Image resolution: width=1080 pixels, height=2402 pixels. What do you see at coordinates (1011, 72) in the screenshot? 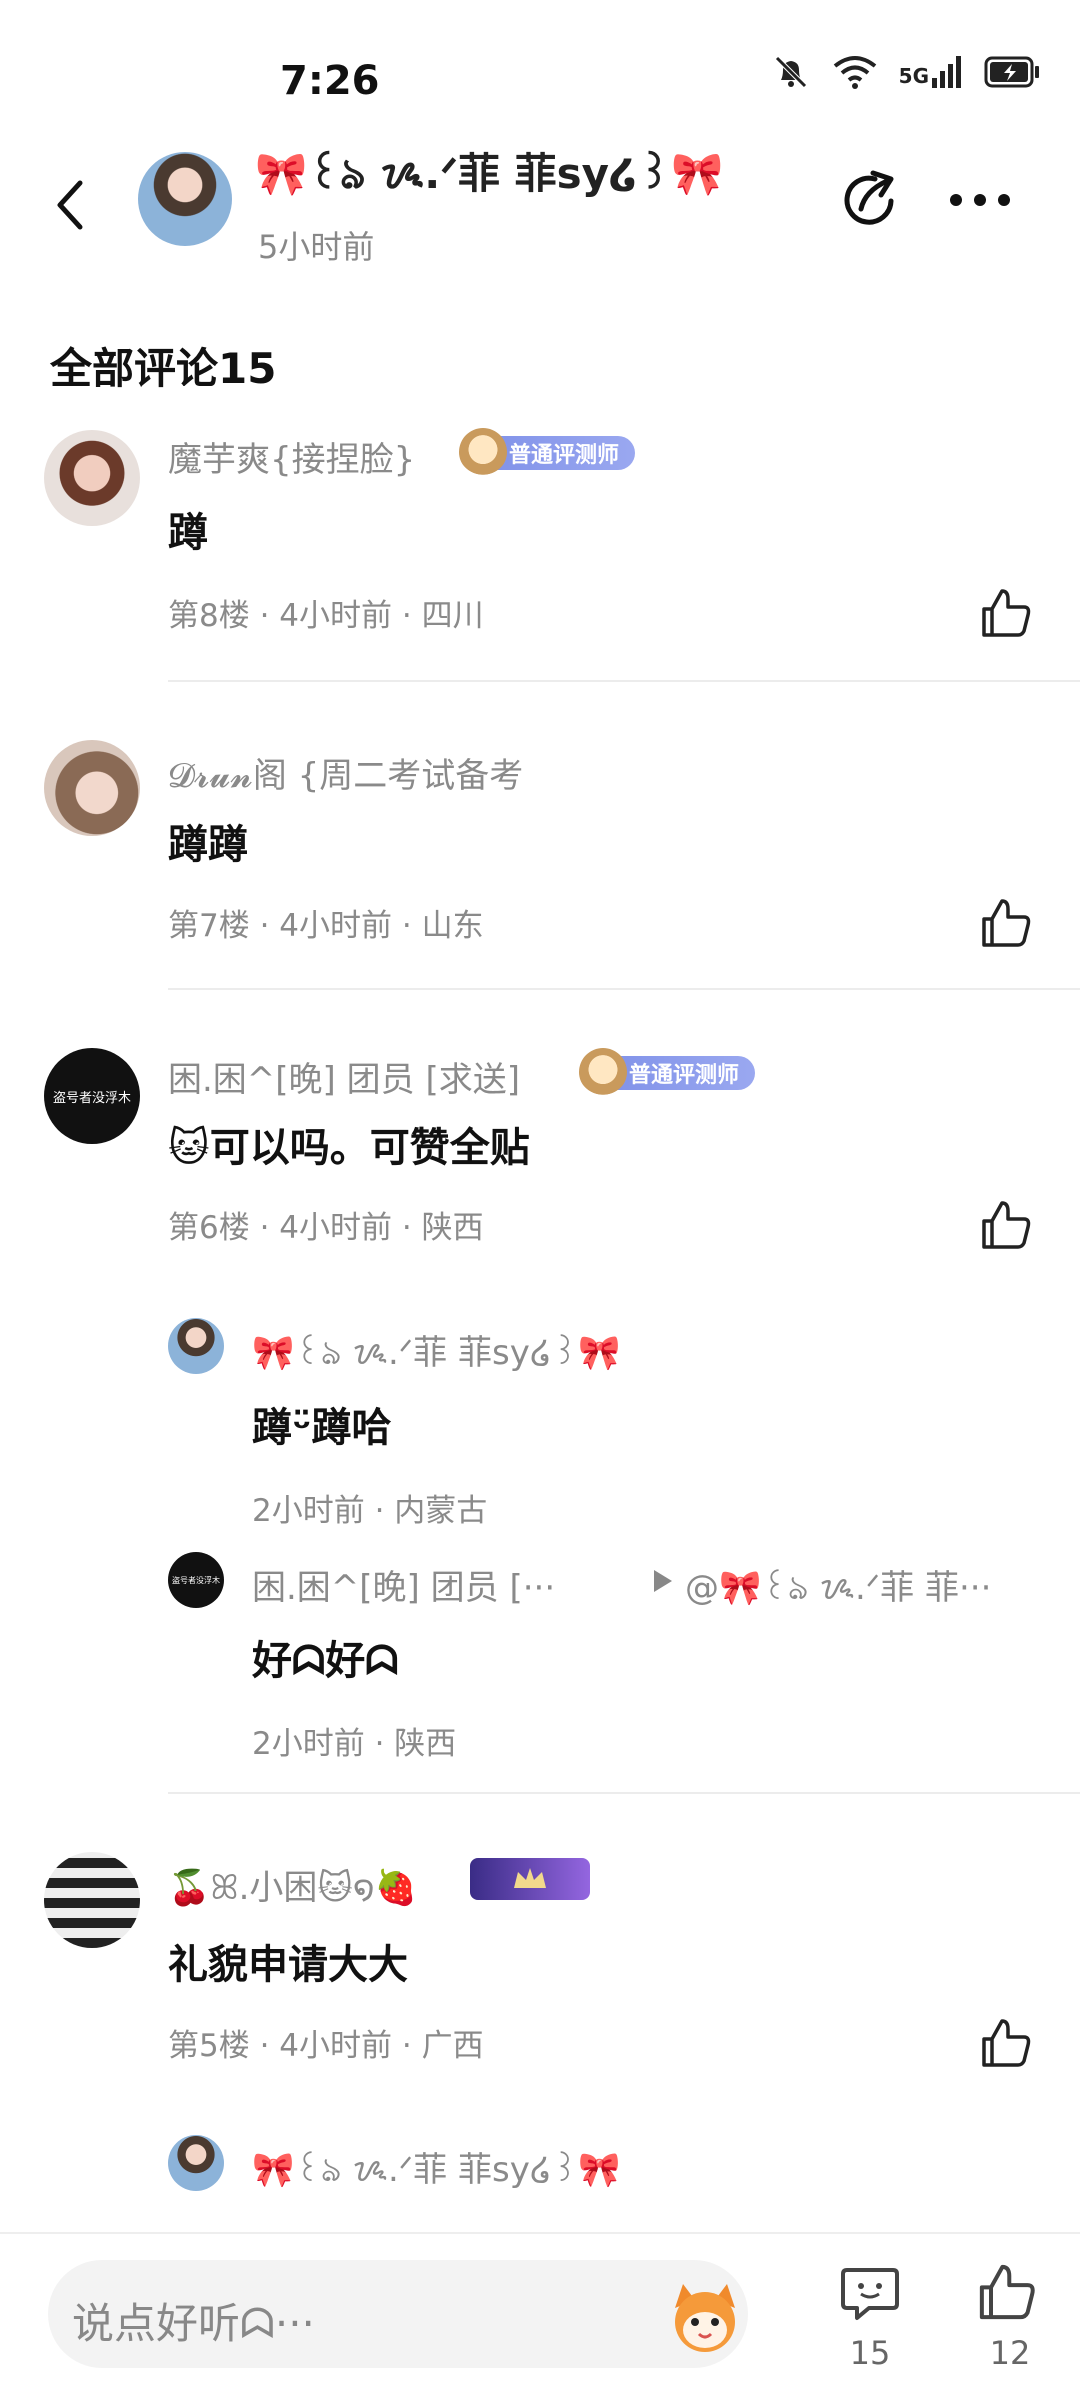
I see `battery-charging-icon` at bounding box center [1011, 72].